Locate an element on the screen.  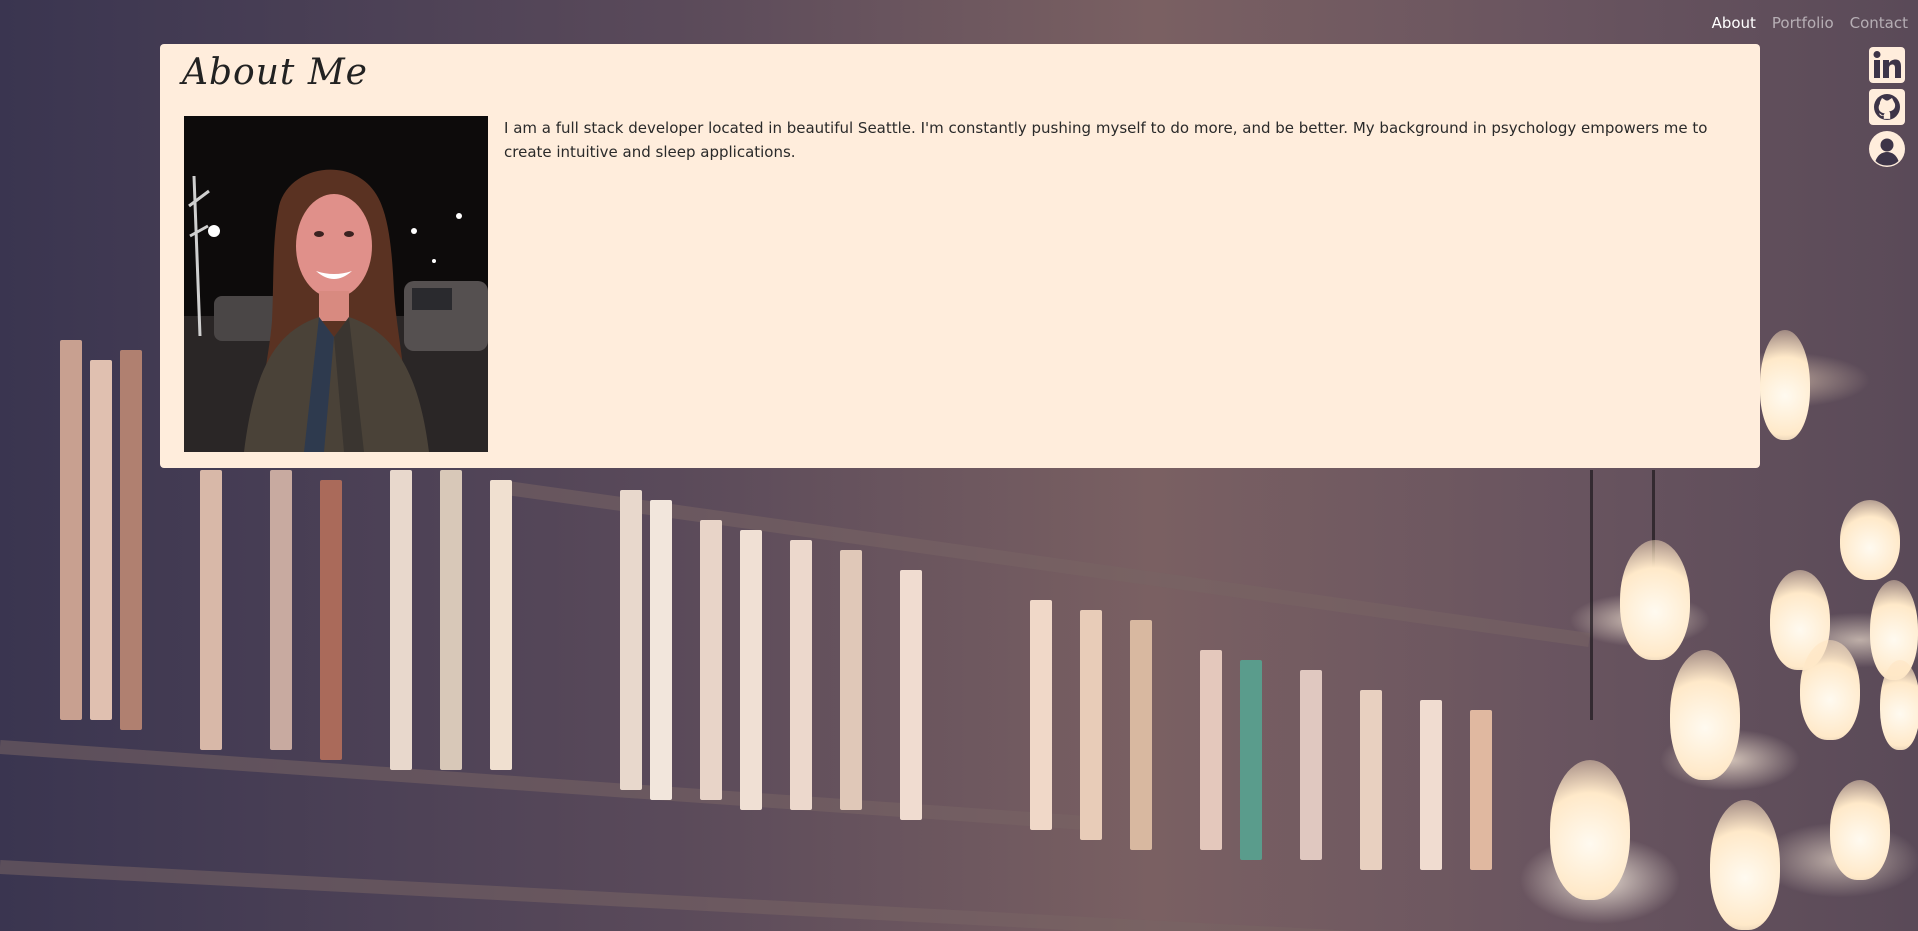
page-title: About Me is located at coordinates (275, 72).